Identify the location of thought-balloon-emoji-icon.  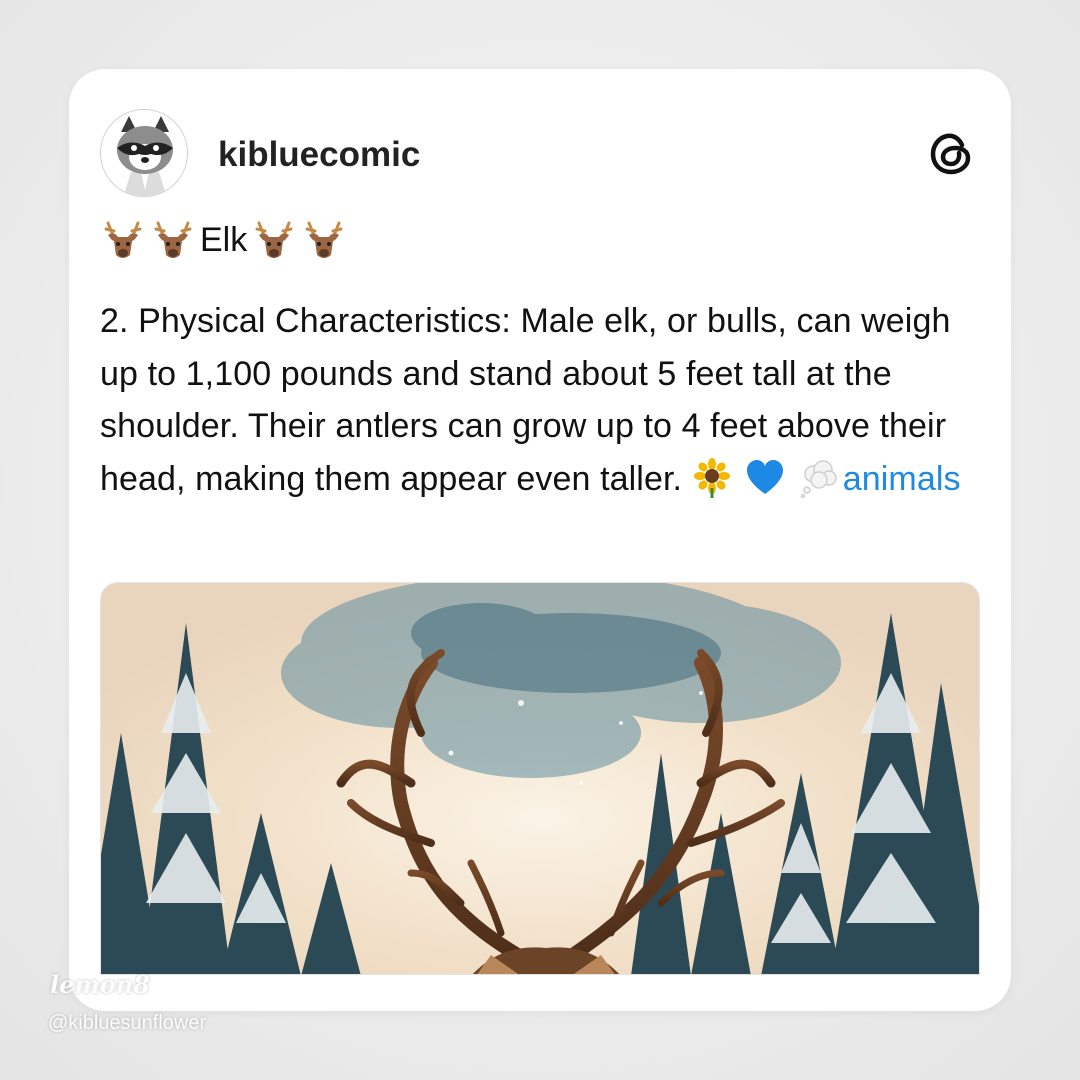
(818, 478).